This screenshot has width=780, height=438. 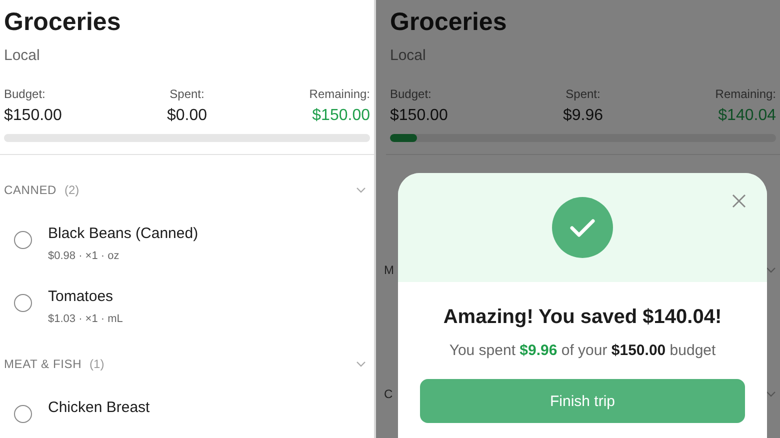 What do you see at coordinates (739, 201) in the screenshot?
I see `close-icon` at bounding box center [739, 201].